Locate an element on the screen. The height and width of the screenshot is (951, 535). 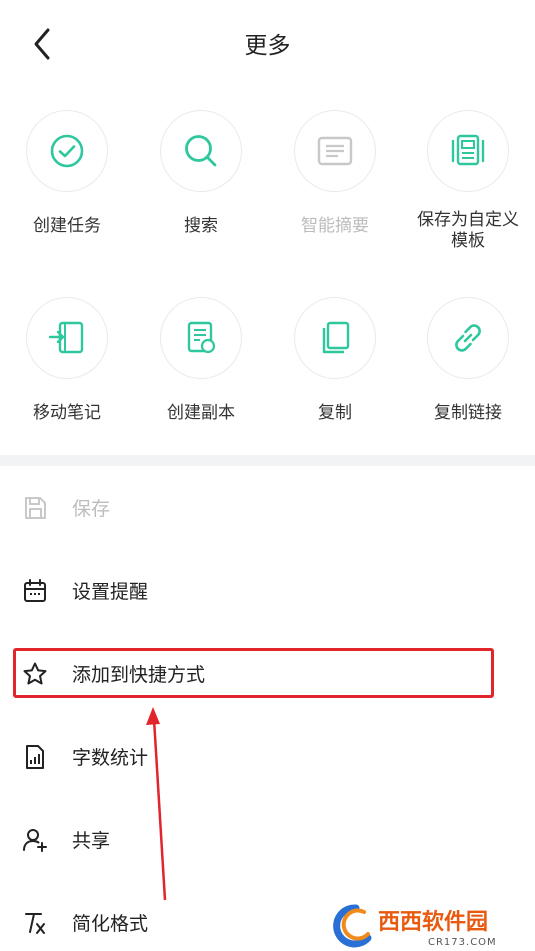
copy-button is located at coordinates (335, 338).